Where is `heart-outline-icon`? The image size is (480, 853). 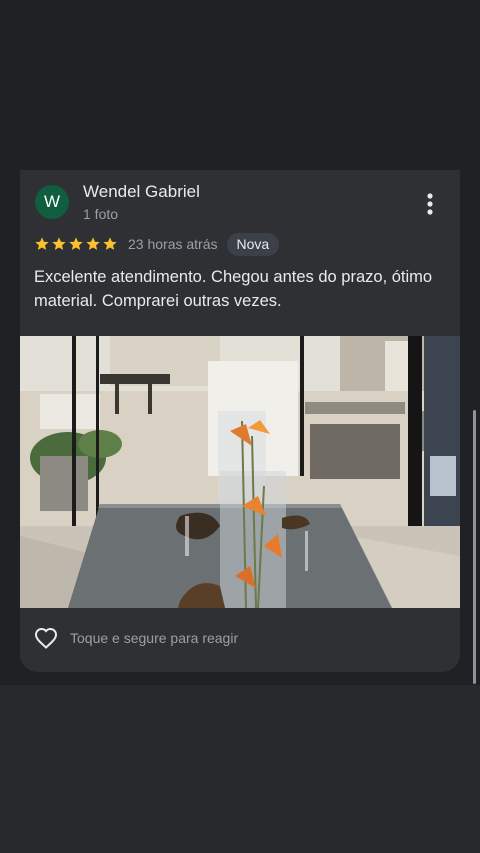
heart-outline-icon is located at coordinates (46, 638).